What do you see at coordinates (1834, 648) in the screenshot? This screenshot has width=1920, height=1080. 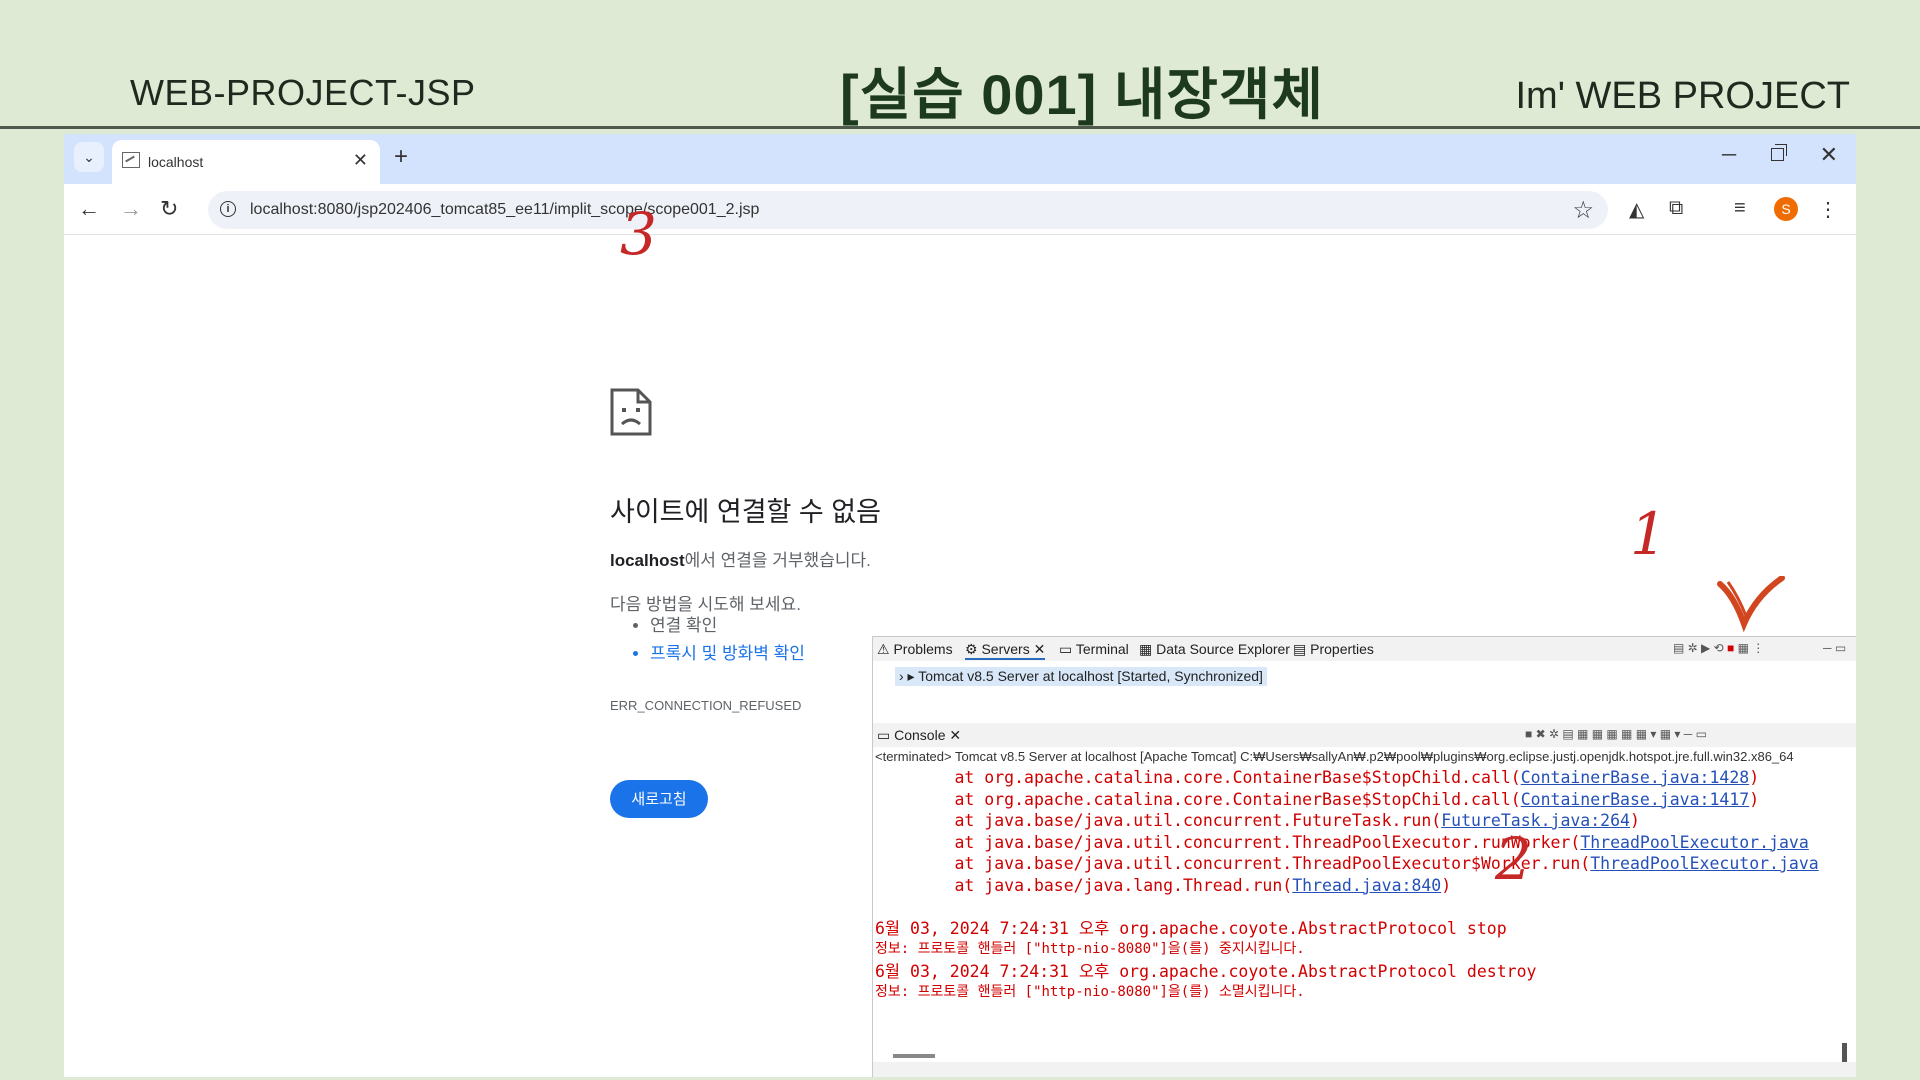 I see `minimize-view-icon: ─ ▭` at bounding box center [1834, 648].